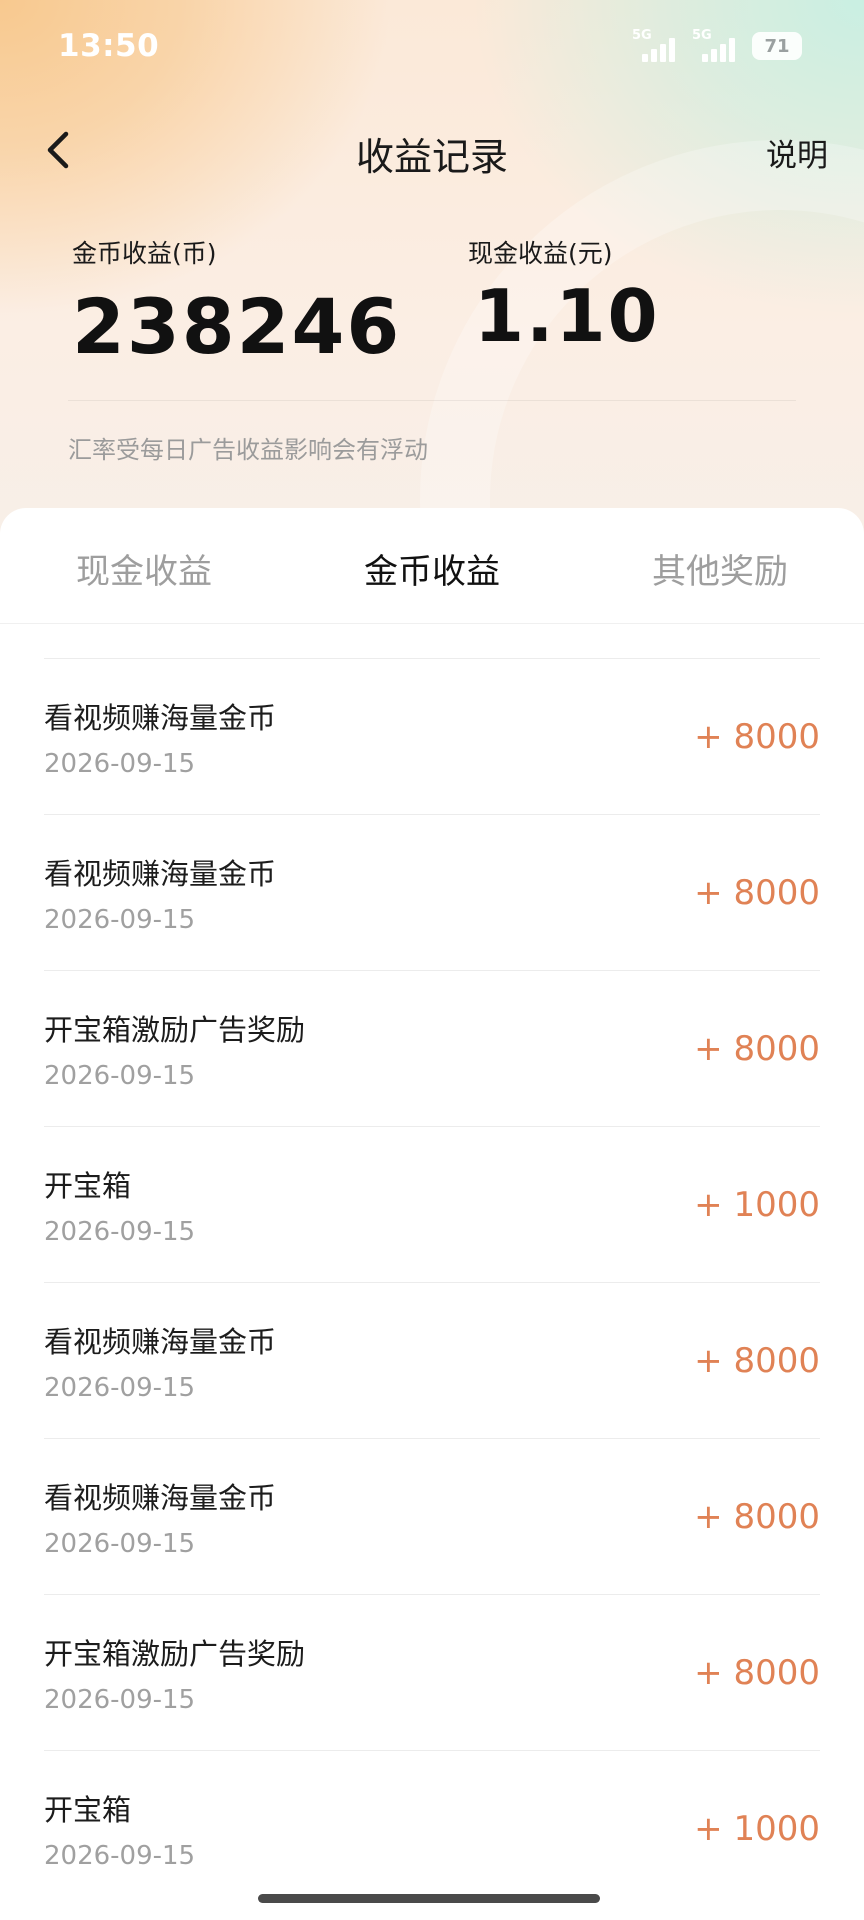  What do you see at coordinates (777, 46) in the screenshot?
I see `battery-icon: 71` at bounding box center [777, 46].